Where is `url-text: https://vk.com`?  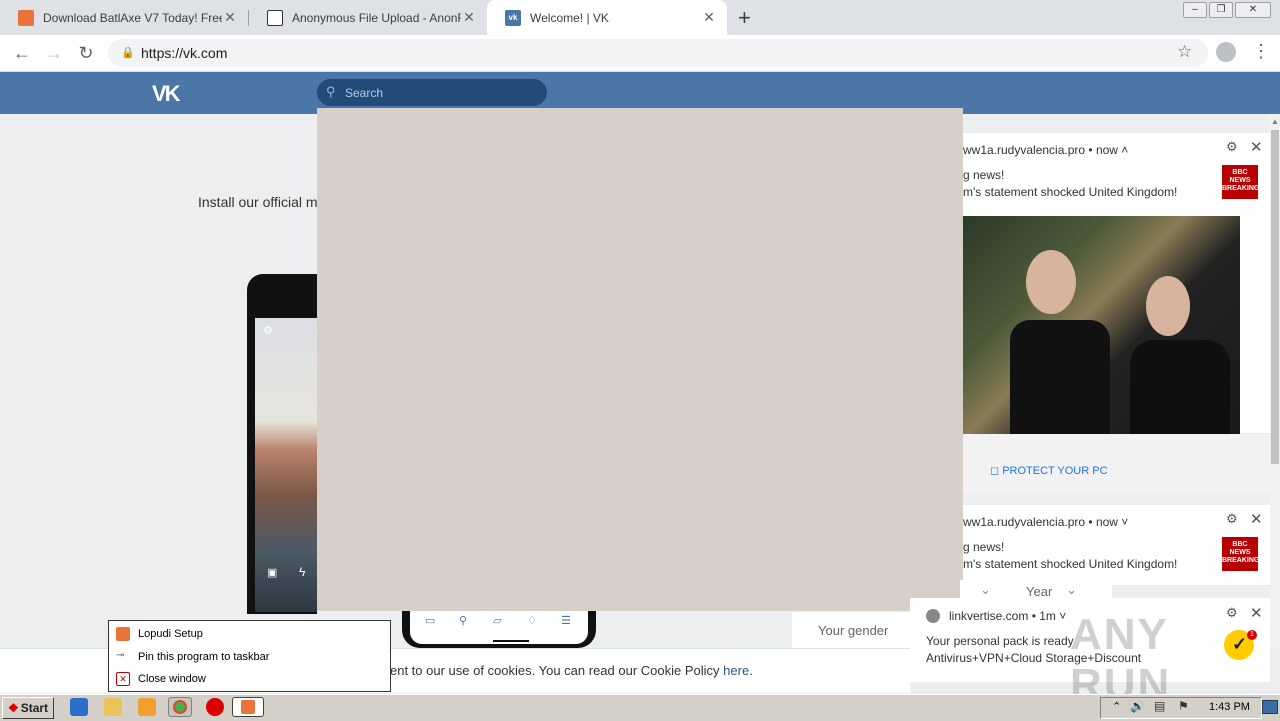 url-text: https://vk.com is located at coordinates (184, 53).